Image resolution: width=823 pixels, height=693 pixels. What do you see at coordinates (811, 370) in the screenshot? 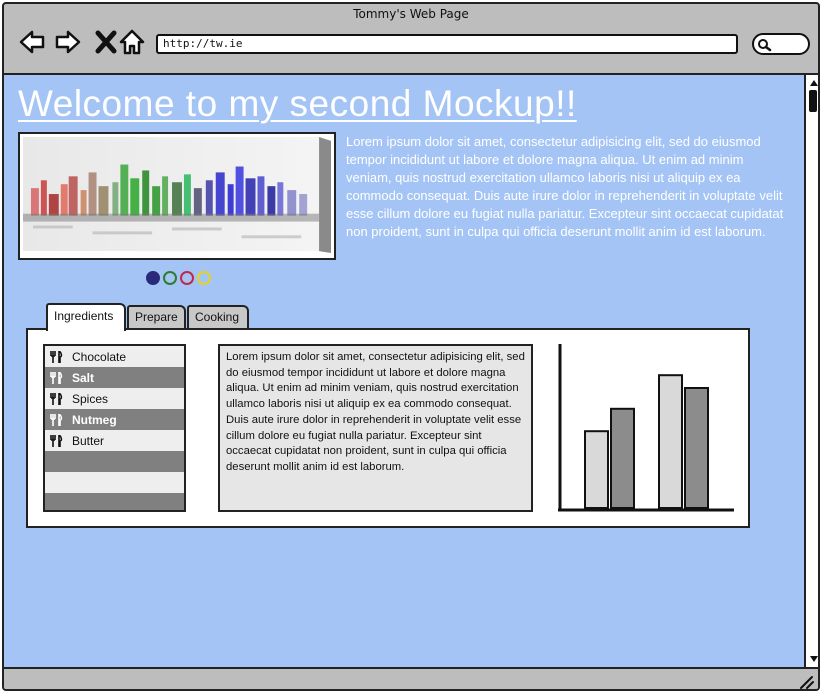
I see `vertical-scrollbar` at bounding box center [811, 370].